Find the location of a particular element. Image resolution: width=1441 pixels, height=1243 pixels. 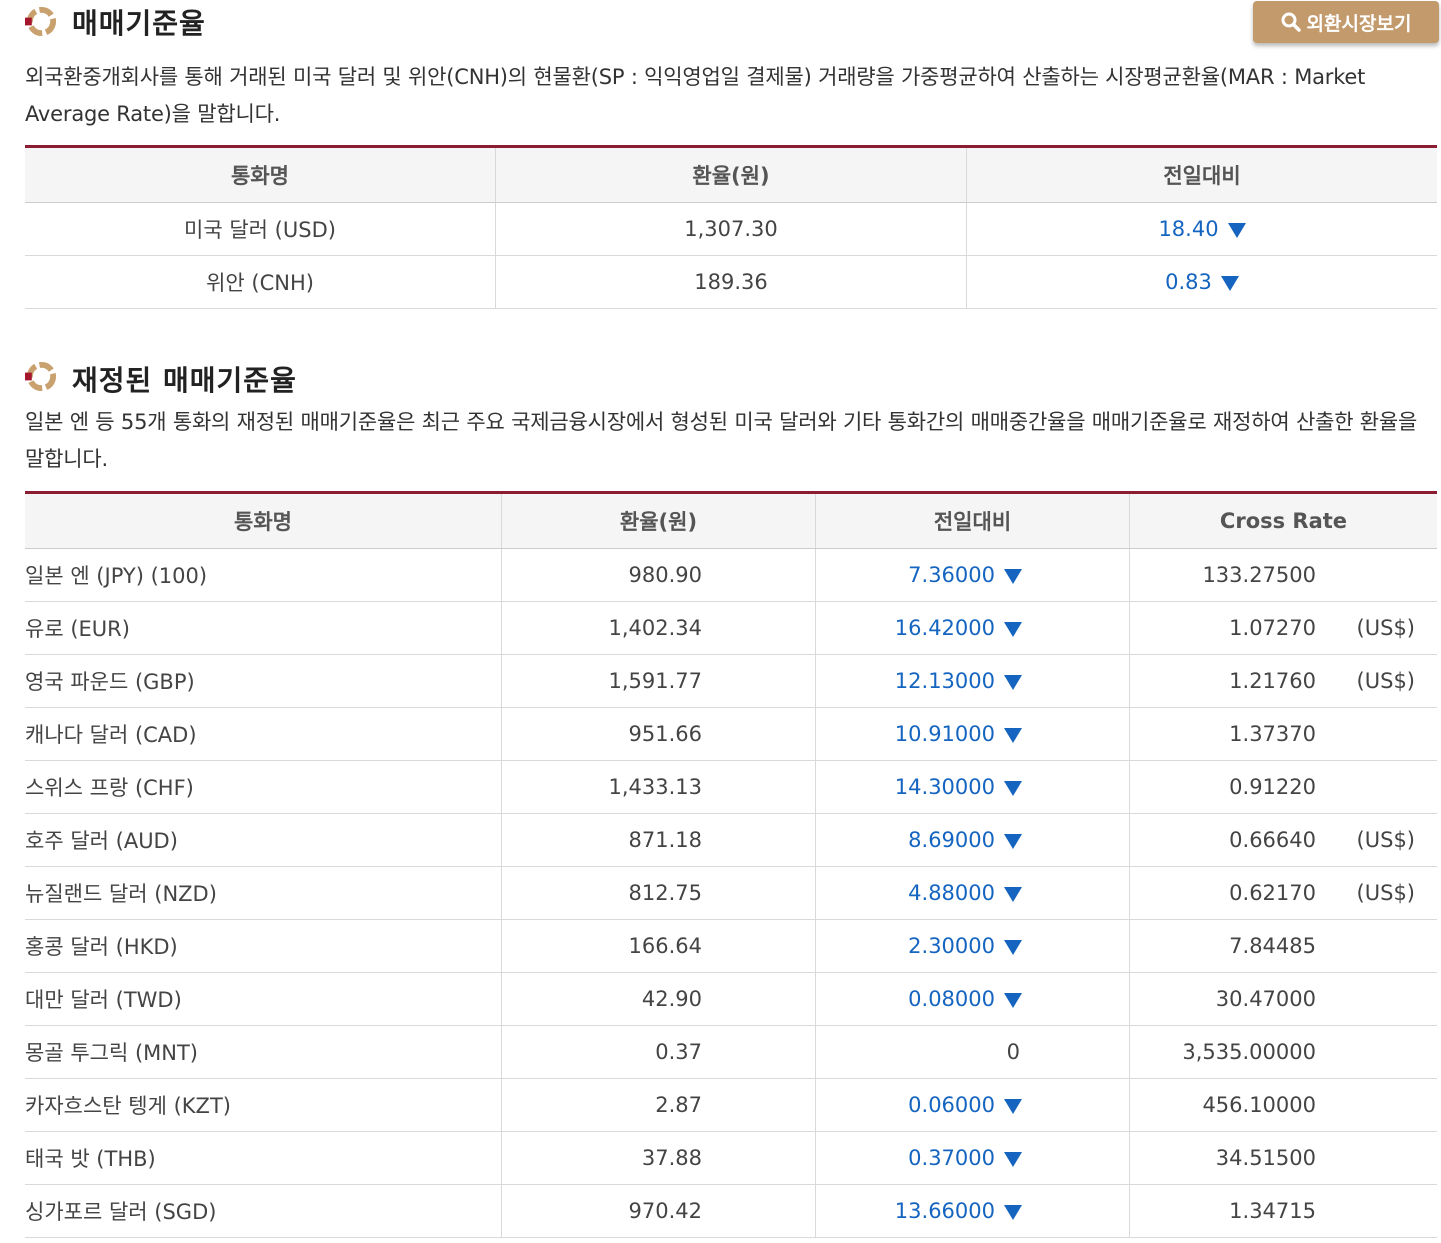

cross-rate-cell: 30.47000 is located at coordinates (1283, 999).